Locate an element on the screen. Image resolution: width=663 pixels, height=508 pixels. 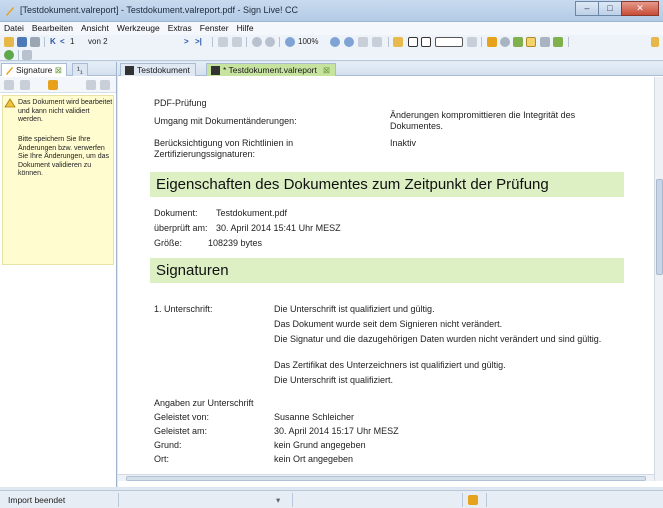
status-dropdown-icon: ▾ is located at coordinates (278, 500).